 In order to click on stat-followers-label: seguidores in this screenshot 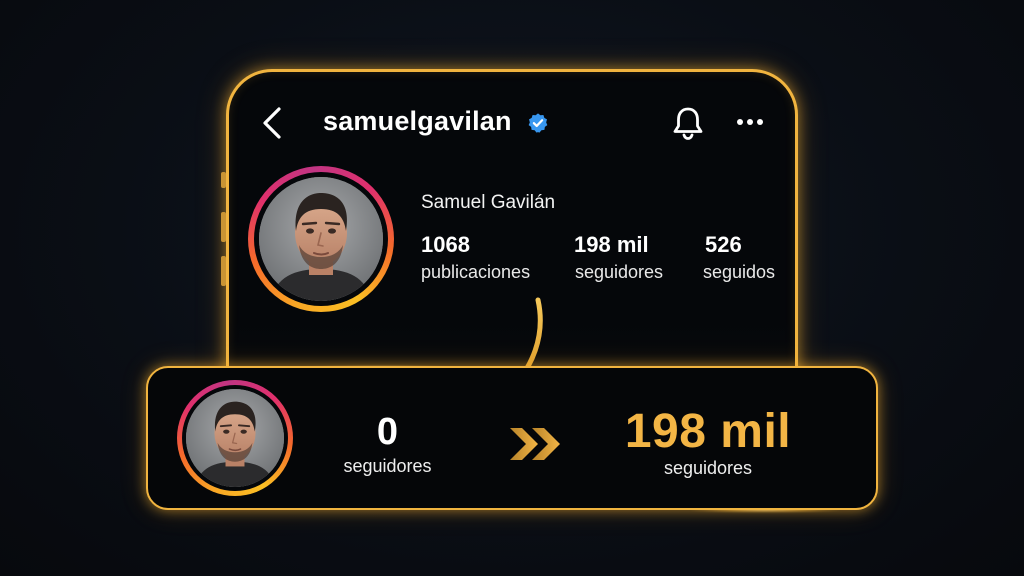, I will do `click(619, 272)`.